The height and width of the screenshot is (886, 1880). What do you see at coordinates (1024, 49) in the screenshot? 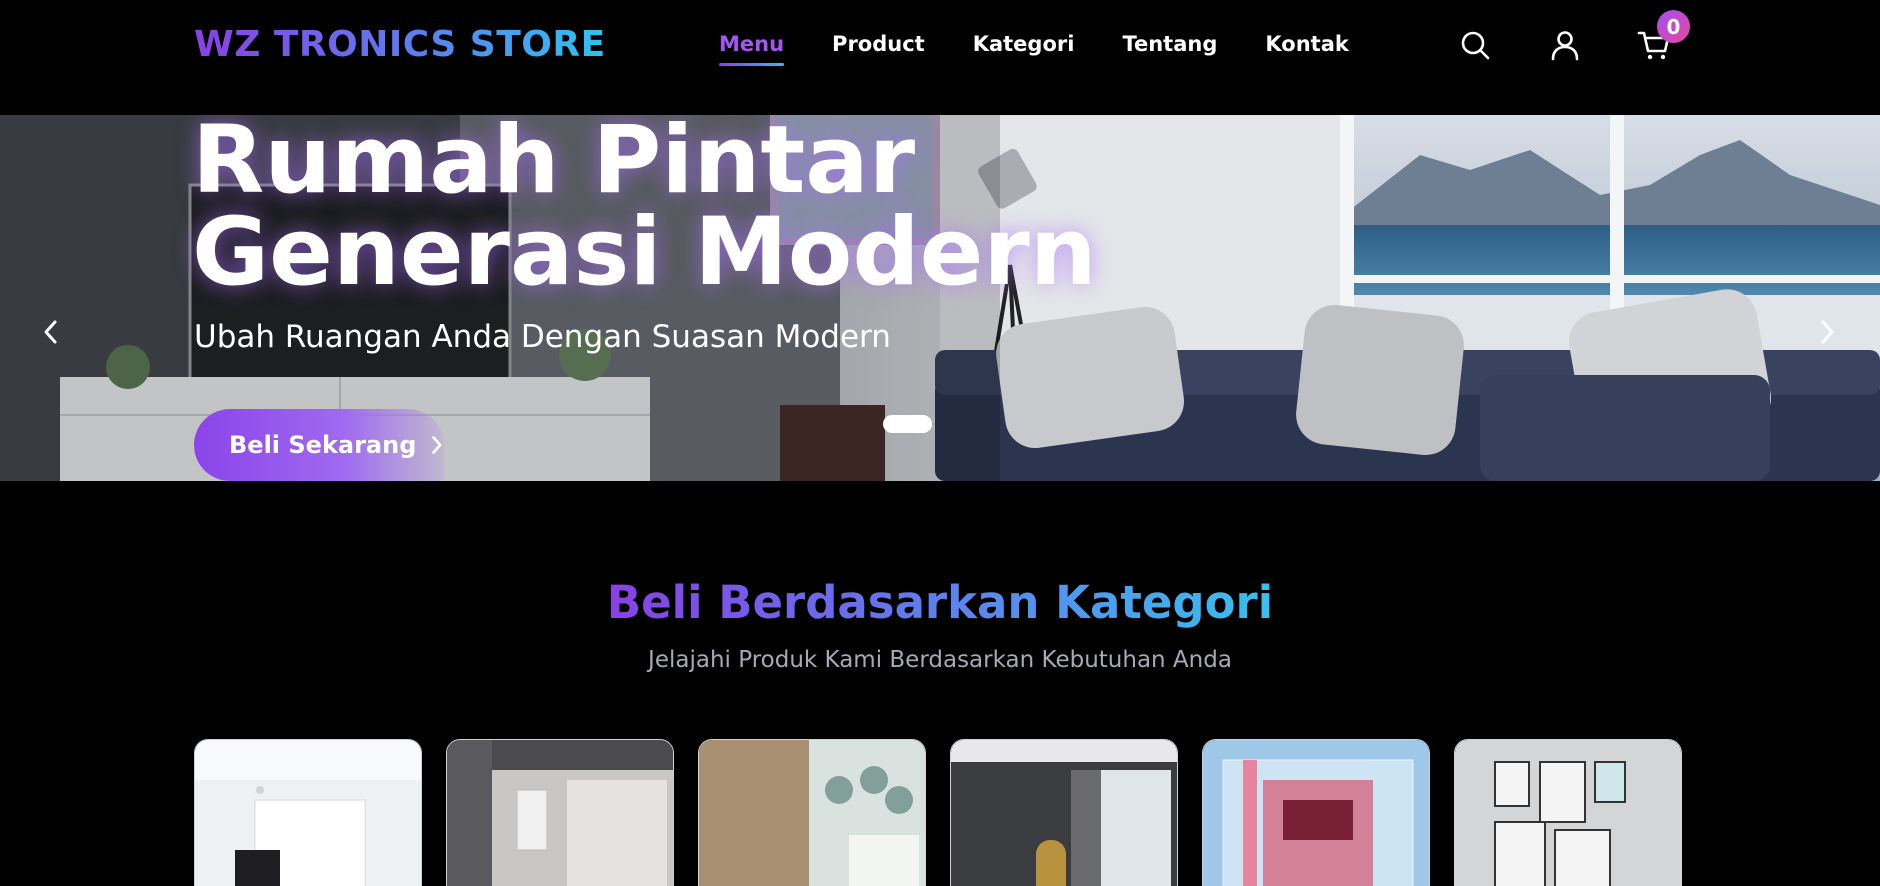
I see `nav-kategori: Kategori` at bounding box center [1024, 49].